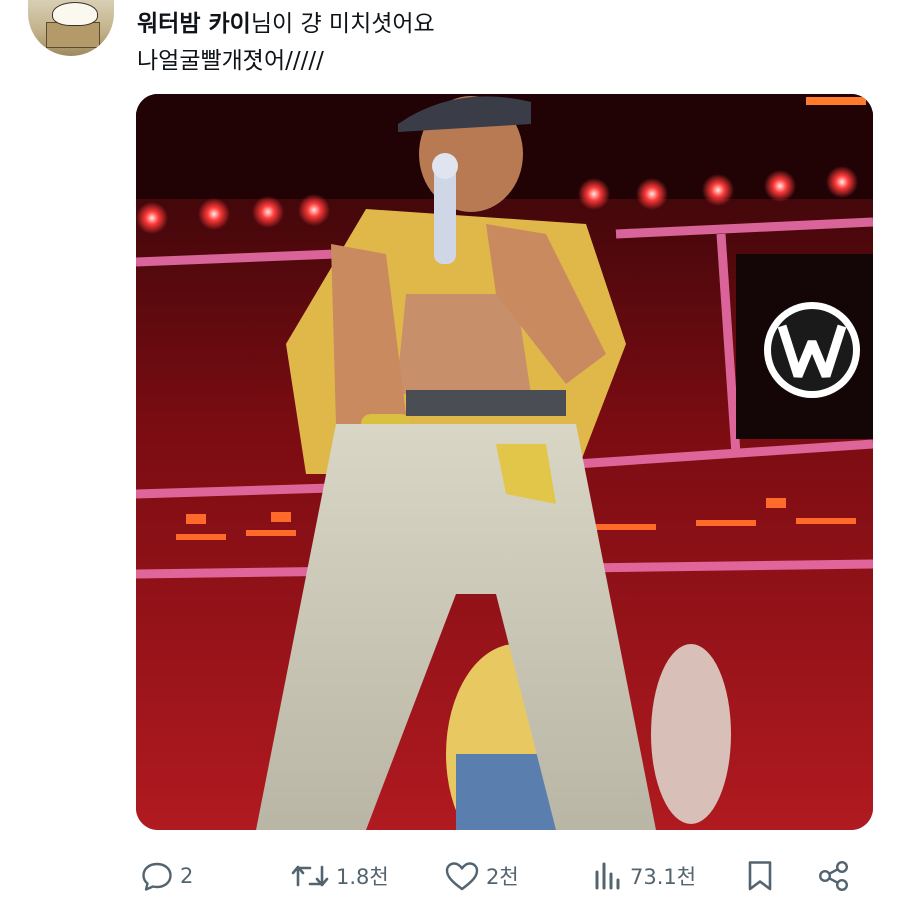  What do you see at coordinates (462, 876) in the screenshot?
I see `like-icon` at bounding box center [462, 876].